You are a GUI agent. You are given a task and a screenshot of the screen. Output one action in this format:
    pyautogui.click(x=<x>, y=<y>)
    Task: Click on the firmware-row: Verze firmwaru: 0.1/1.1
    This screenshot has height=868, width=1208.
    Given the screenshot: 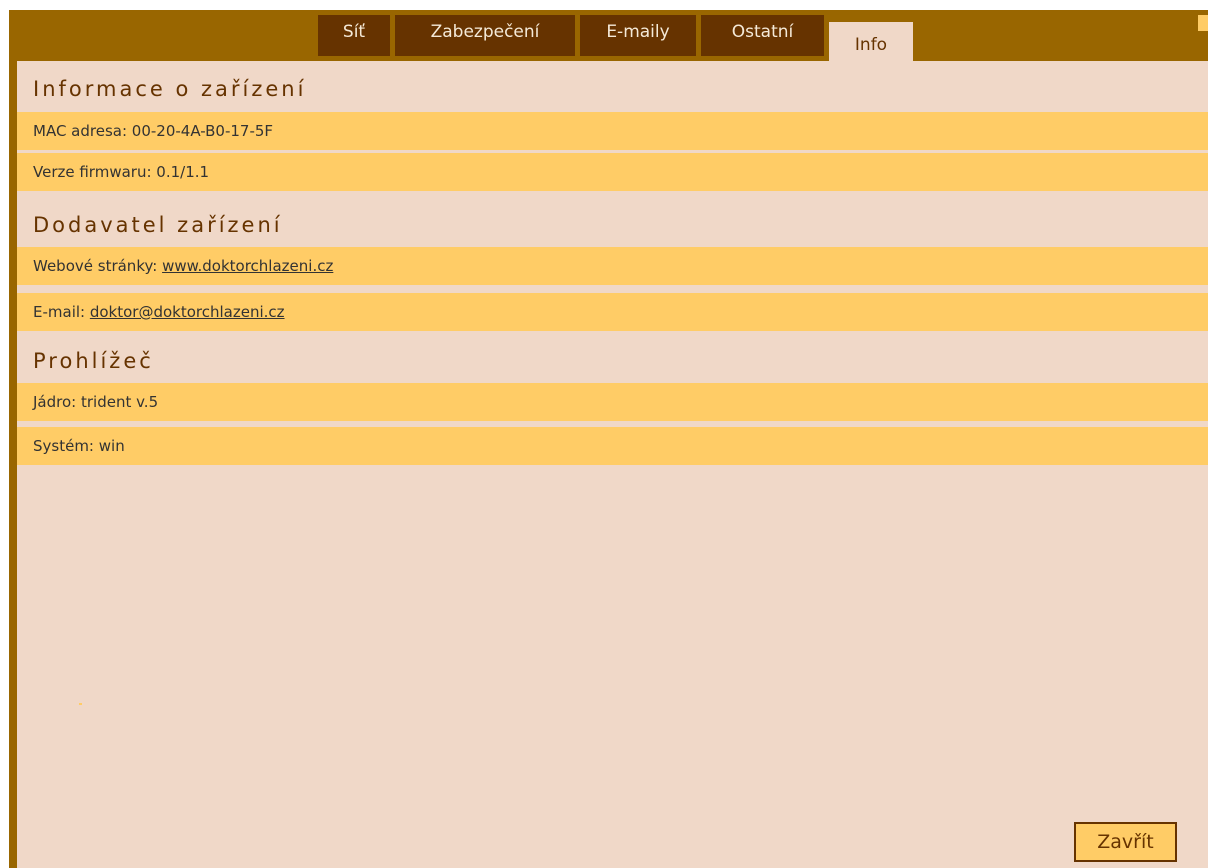 What is the action you would take?
    pyautogui.click(x=612, y=172)
    